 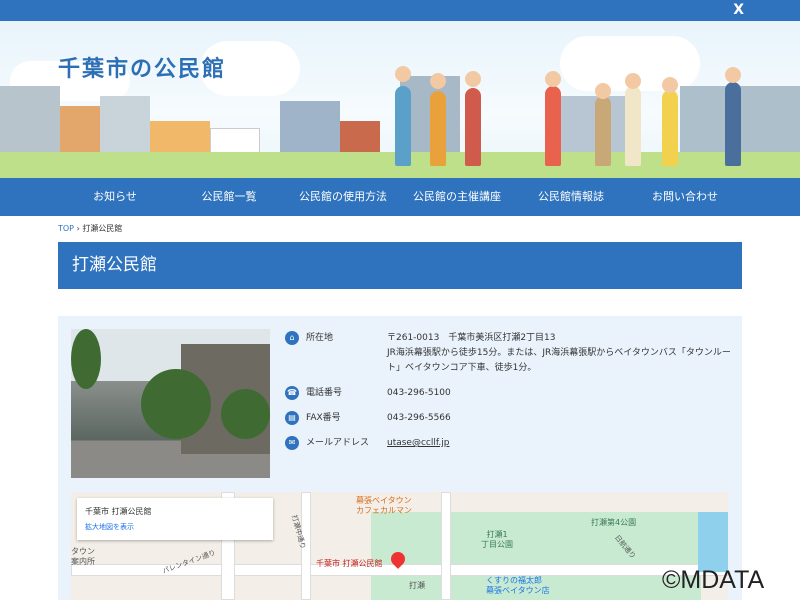 What do you see at coordinates (115, 197) in the screenshot?
I see `nav-news: お知らせ` at bounding box center [115, 197].